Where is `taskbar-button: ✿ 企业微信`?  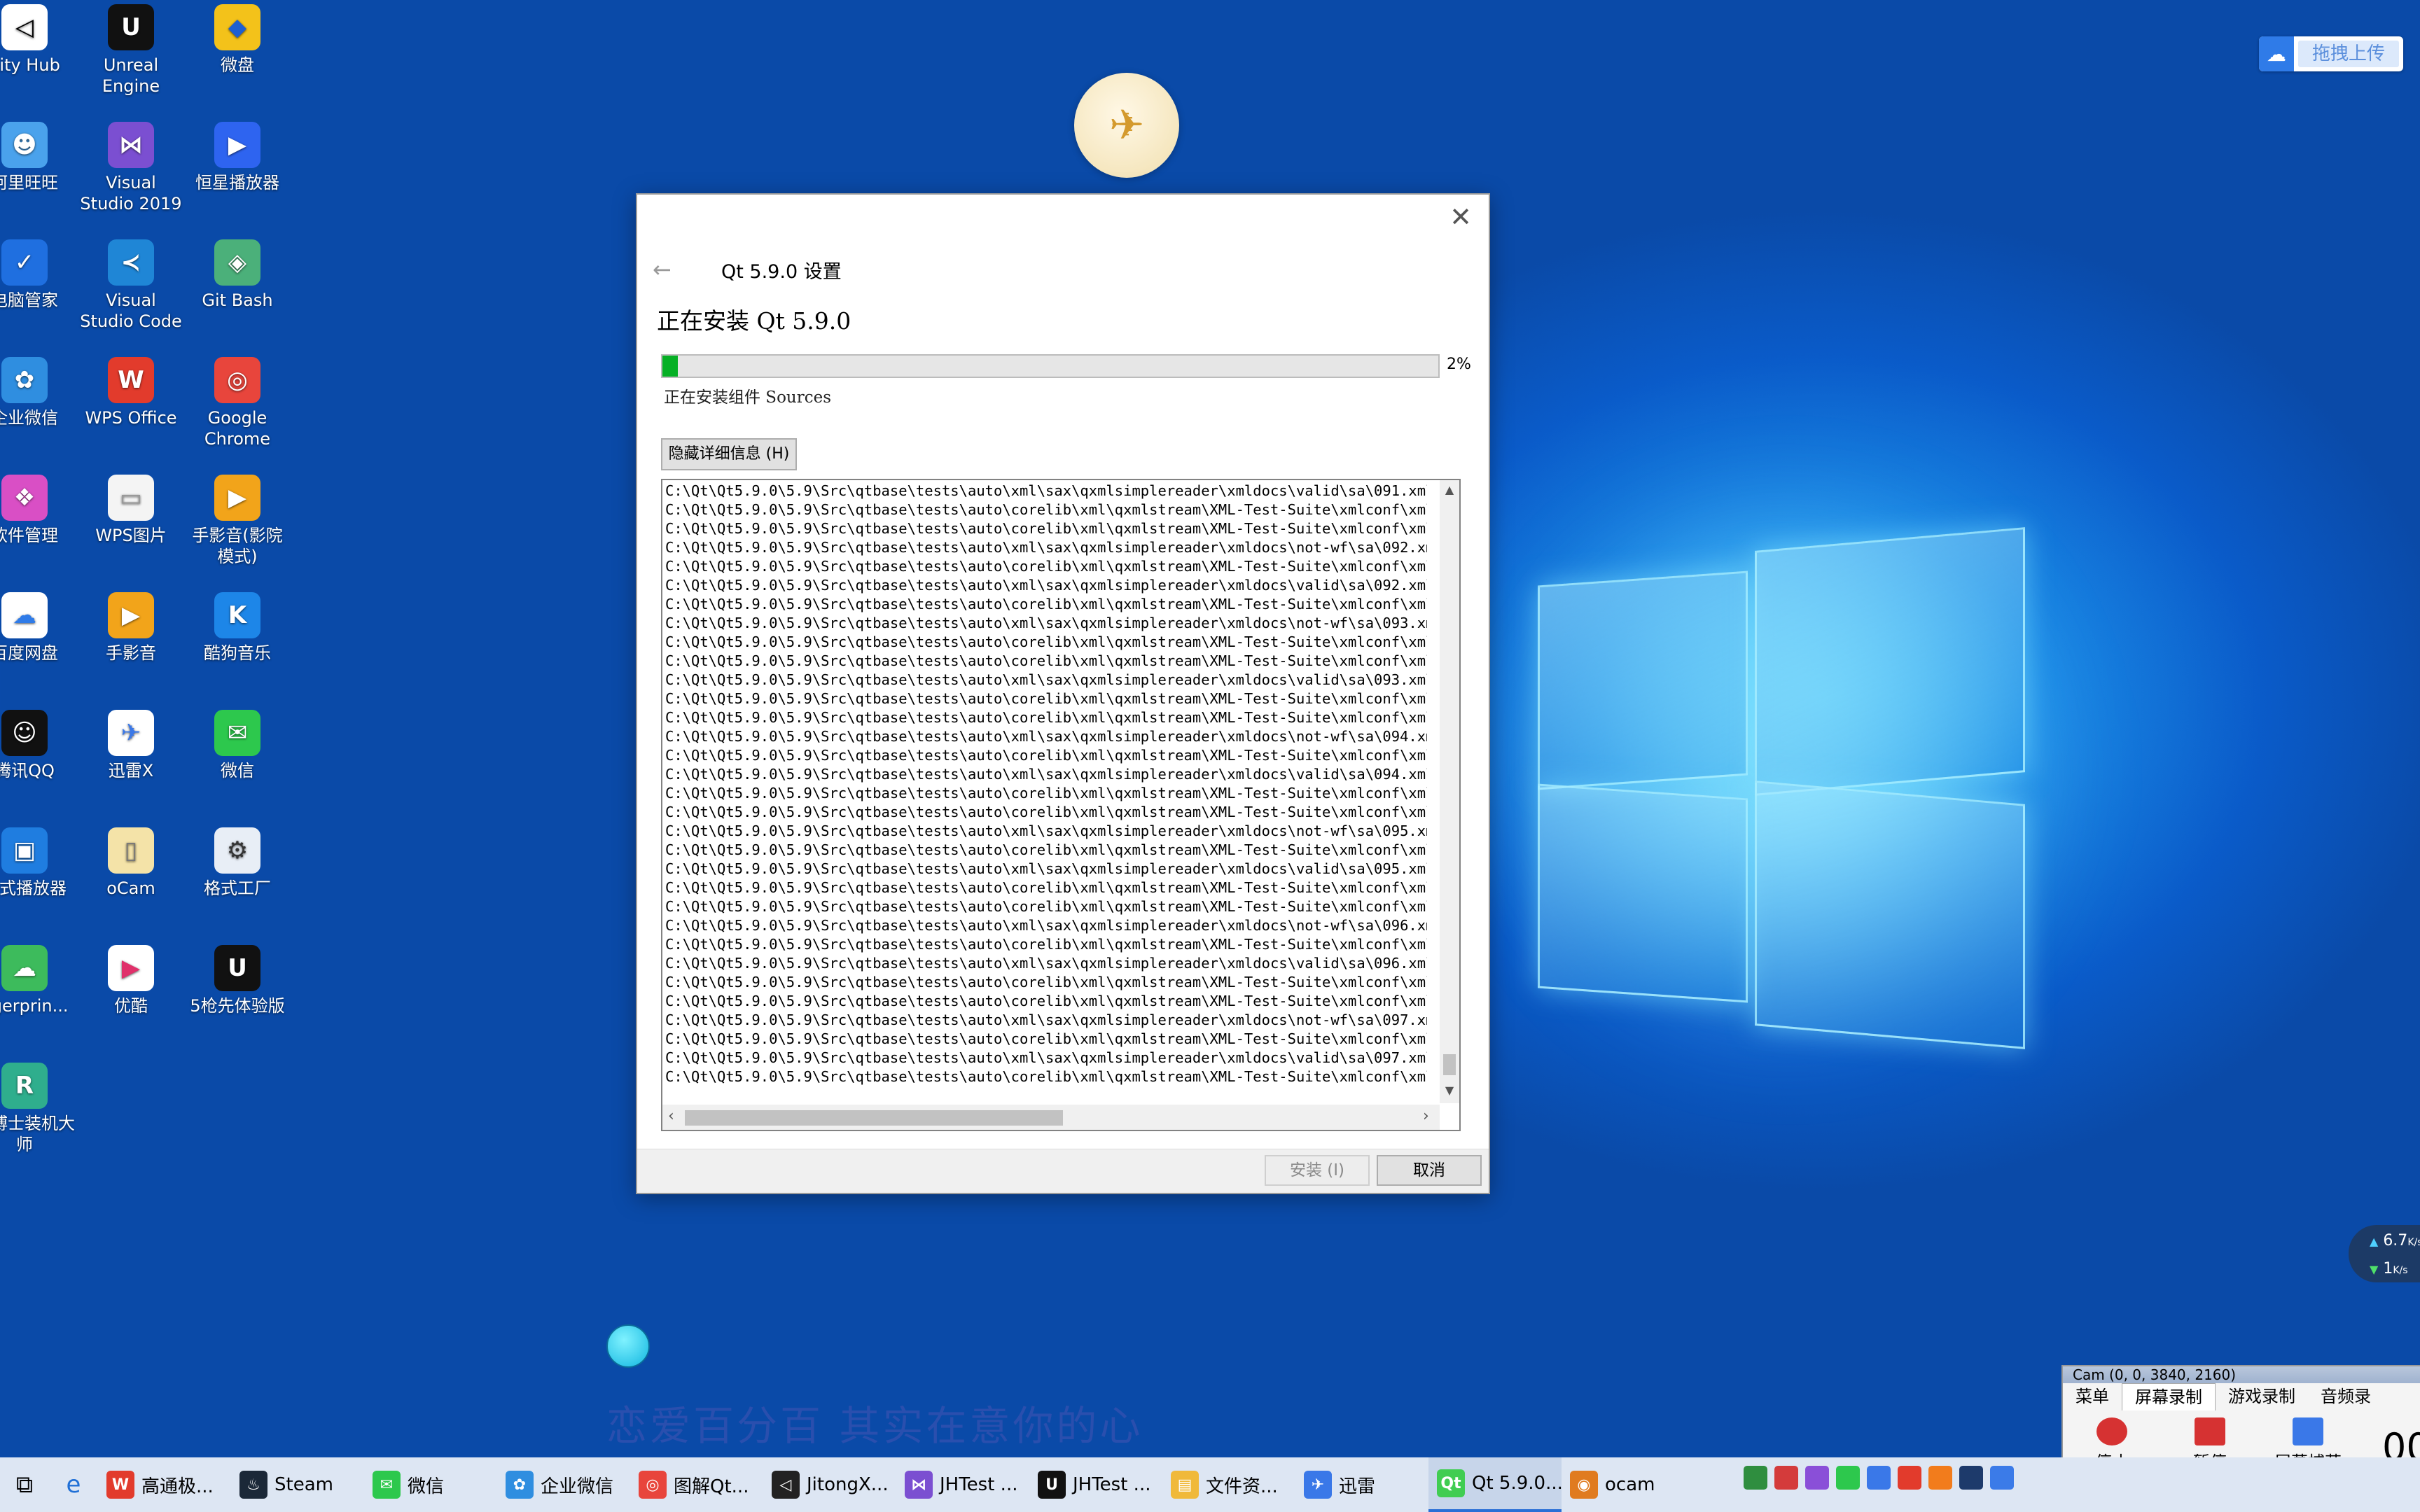
taskbar-button: ✿ 企业微信 is located at coordinates (563, 1484).